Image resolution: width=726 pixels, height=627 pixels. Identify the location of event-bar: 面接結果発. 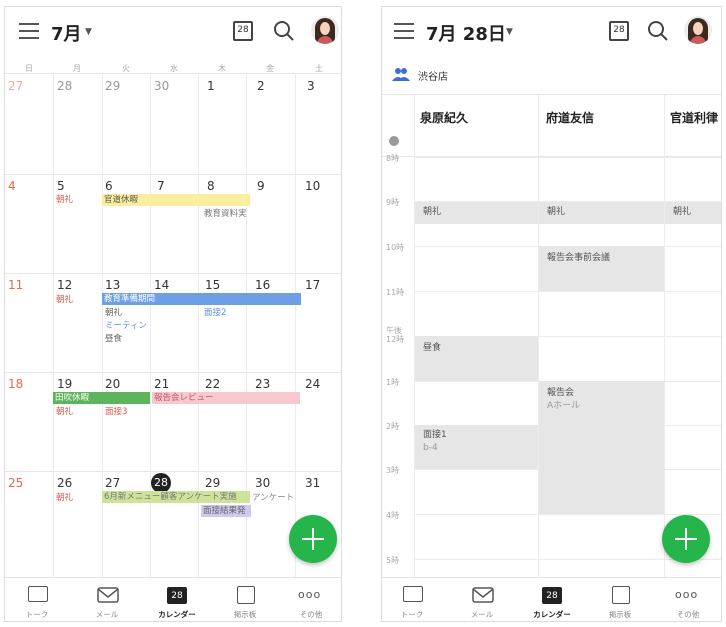
(226, 511).